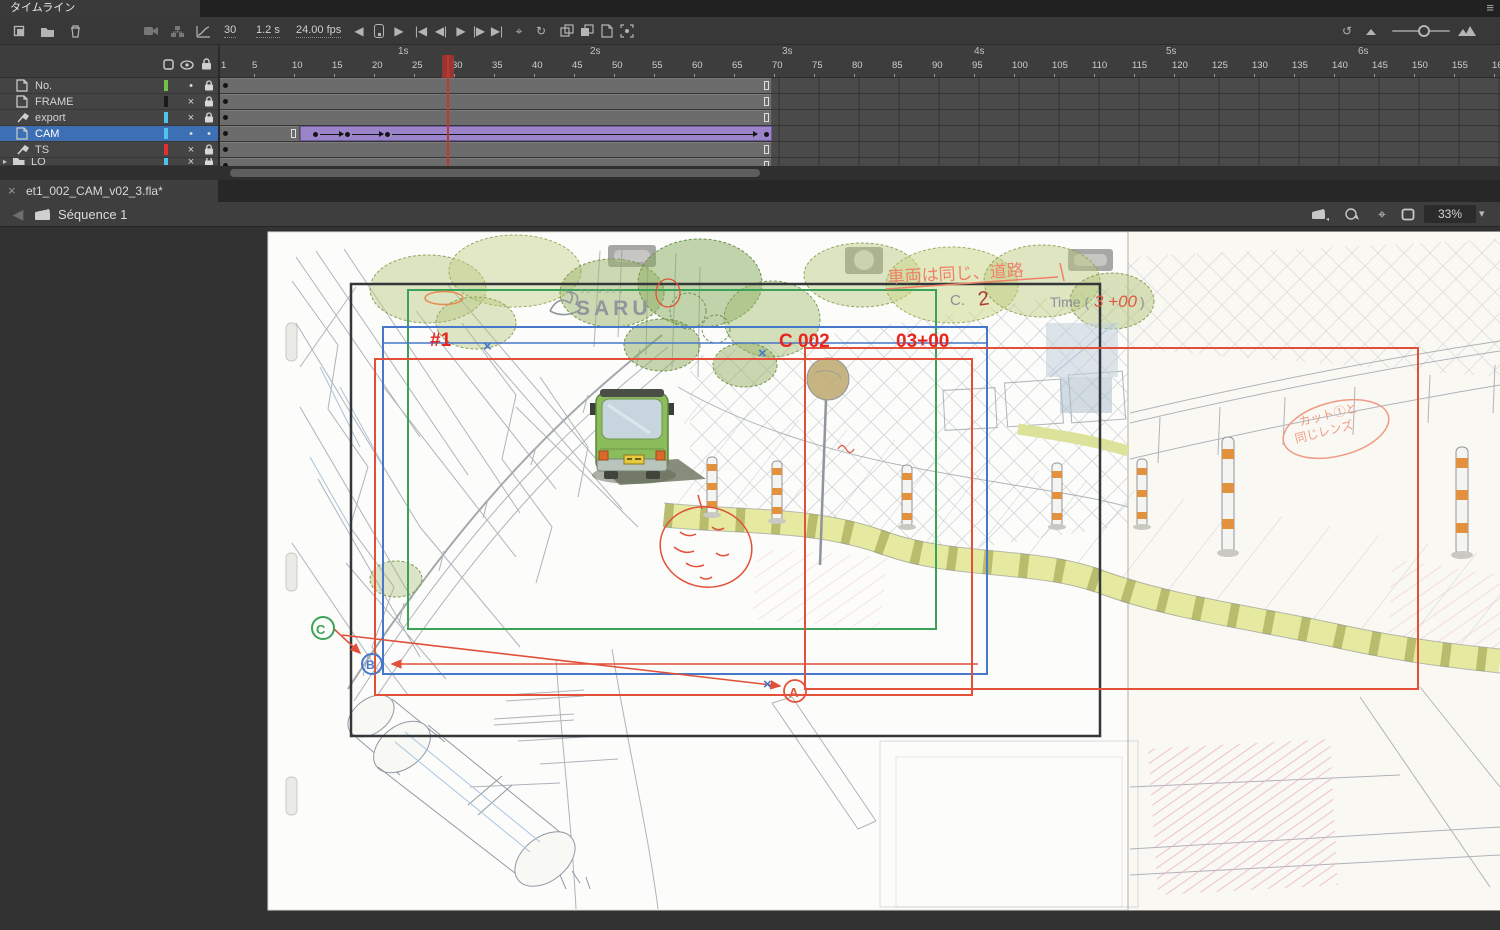  I want to click on folder-expand-caret: ▸, so click(5, 161).